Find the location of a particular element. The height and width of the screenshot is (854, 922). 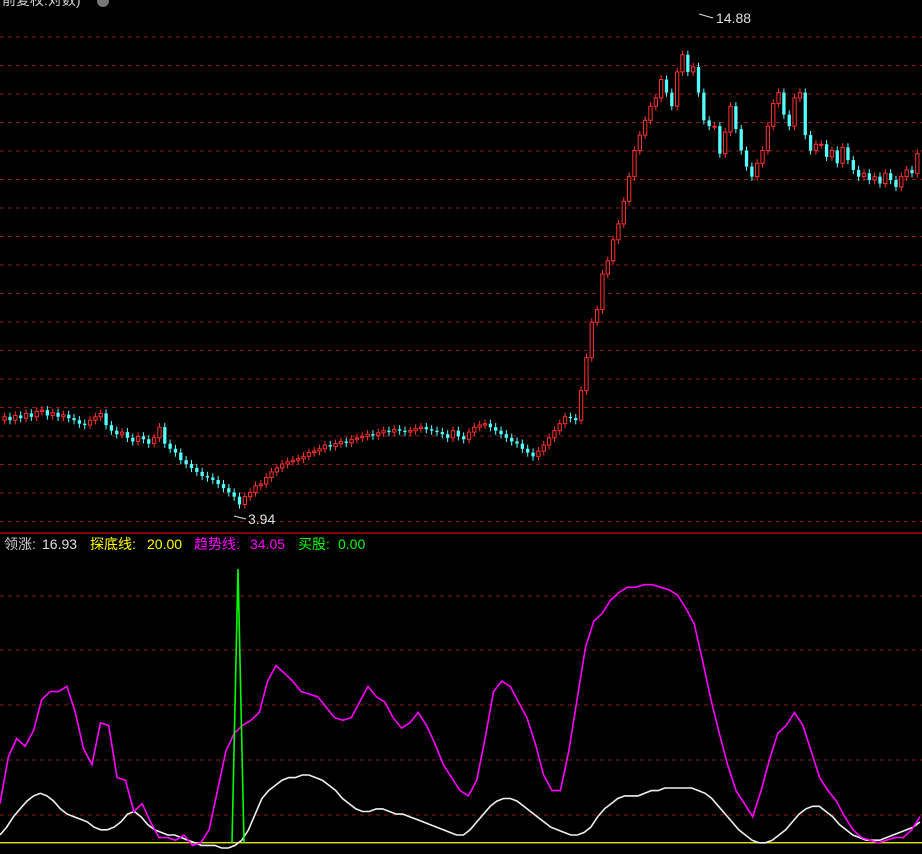

lead-line is located at coordinates (460, 811).